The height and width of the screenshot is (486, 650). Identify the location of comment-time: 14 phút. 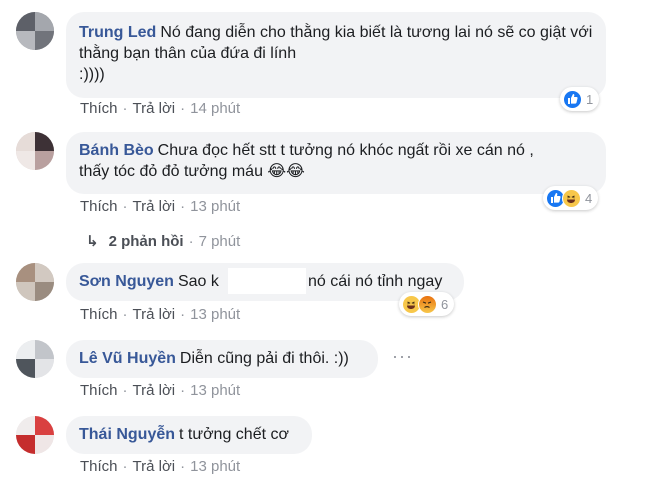
(215, 108).